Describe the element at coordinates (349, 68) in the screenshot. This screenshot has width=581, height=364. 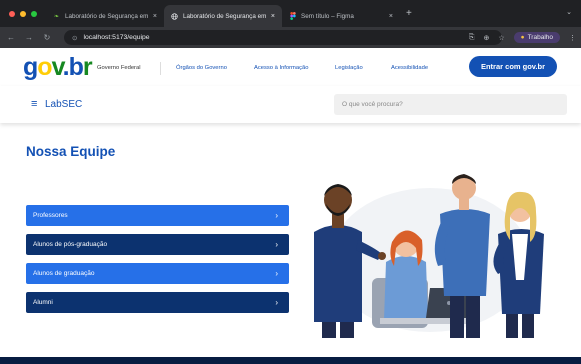
I see `link-legislacao: Legislação` at that location.